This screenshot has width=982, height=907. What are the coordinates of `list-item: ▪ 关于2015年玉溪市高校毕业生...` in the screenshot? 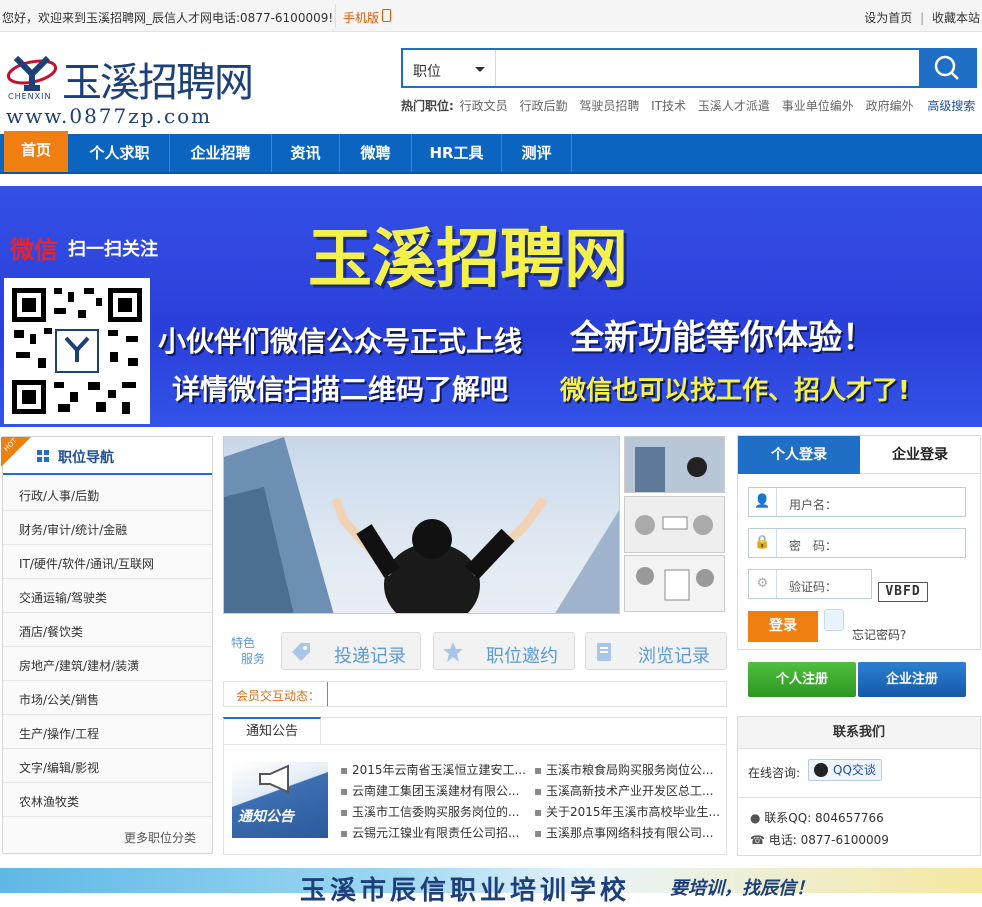 It's located at (627, 812).